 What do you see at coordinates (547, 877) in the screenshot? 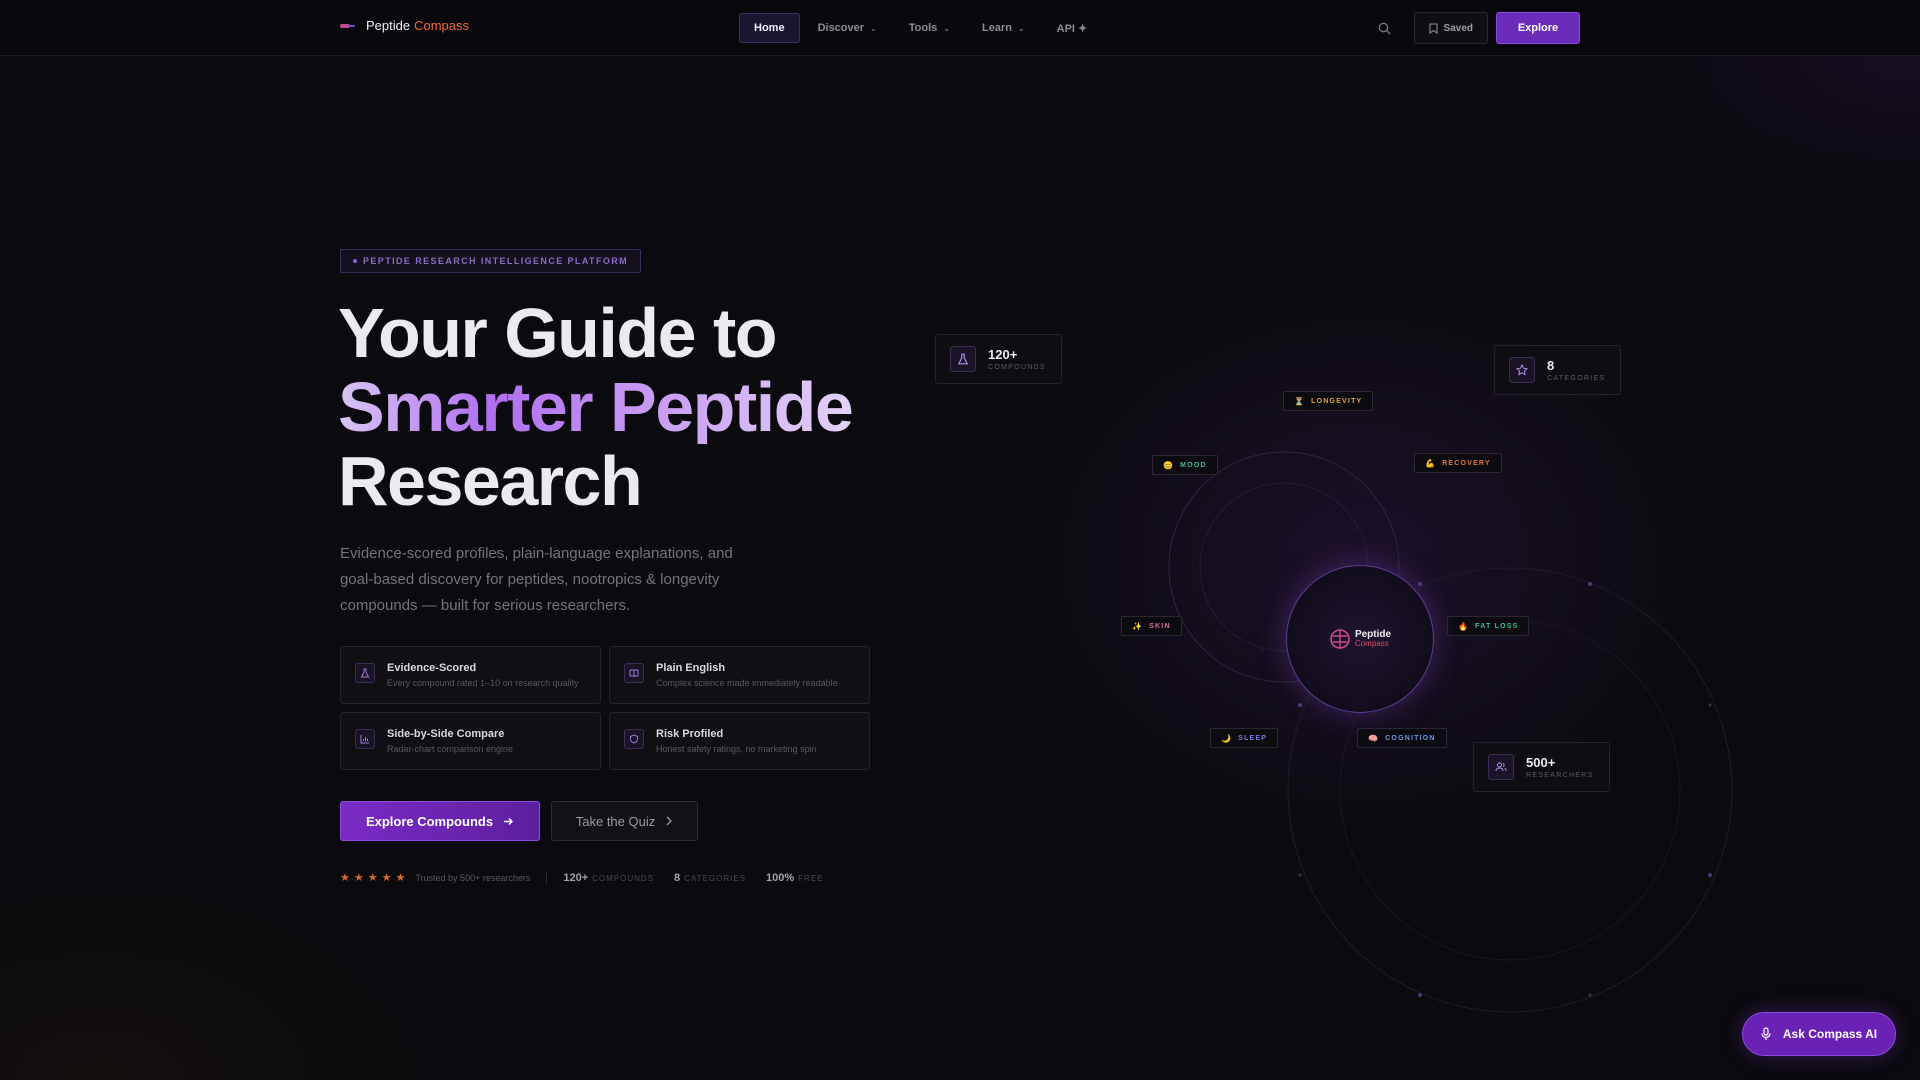
I see `divider` at bounding box center [547, 877].